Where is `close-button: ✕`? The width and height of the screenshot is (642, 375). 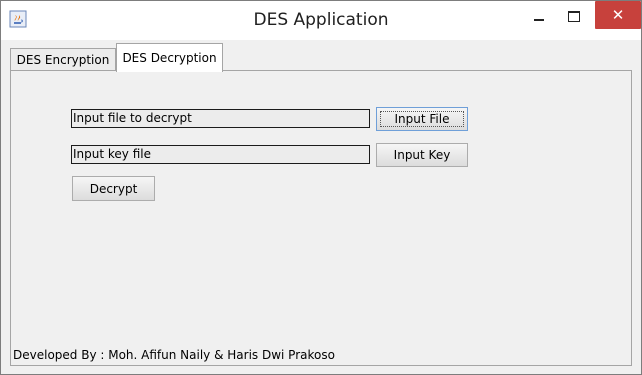 close-button: ✕ is located at coordinates (618, 15).